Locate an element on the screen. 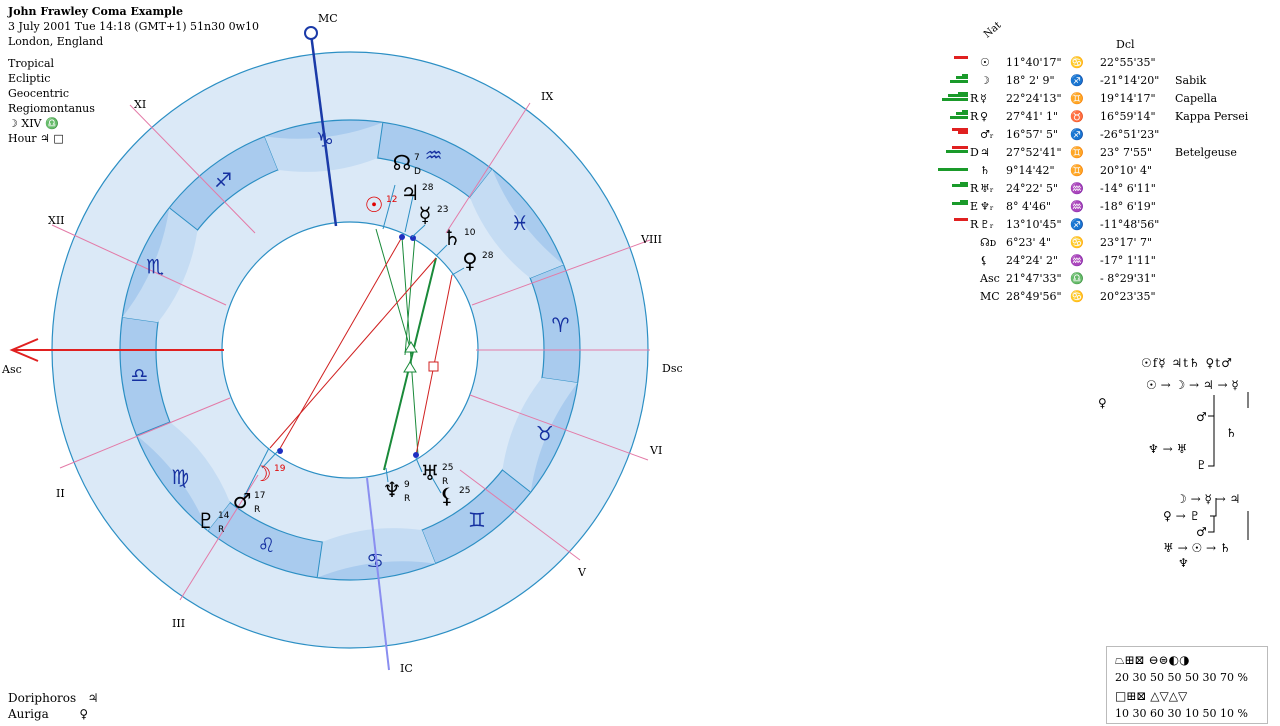  position-glyph: ☉ is located at coordinates (985, 62).